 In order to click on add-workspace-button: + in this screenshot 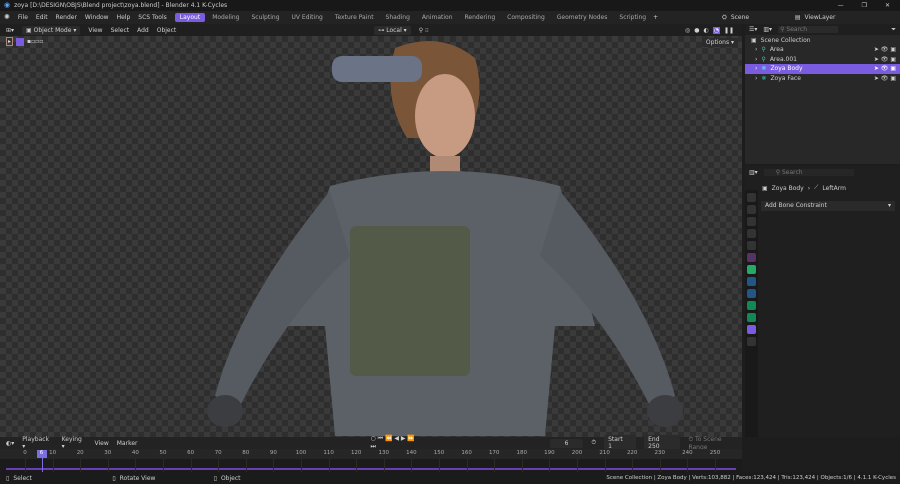, I will do `click(655, 17)`.